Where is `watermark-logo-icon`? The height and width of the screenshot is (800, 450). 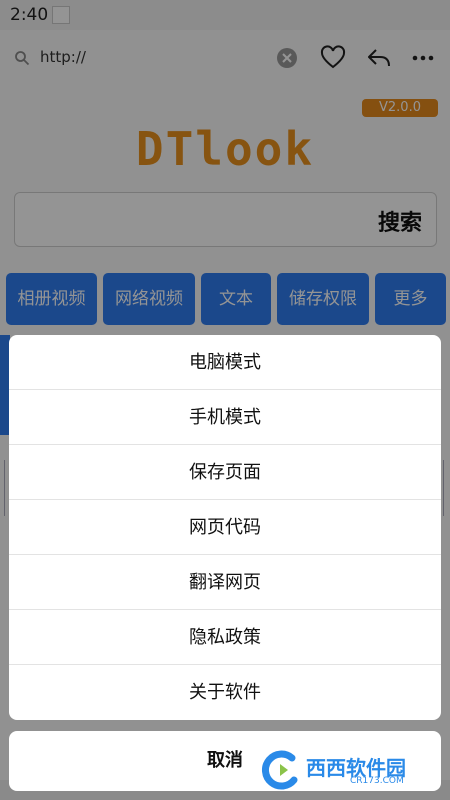
watermark-logo-icon is located at coordinates (279, 770).